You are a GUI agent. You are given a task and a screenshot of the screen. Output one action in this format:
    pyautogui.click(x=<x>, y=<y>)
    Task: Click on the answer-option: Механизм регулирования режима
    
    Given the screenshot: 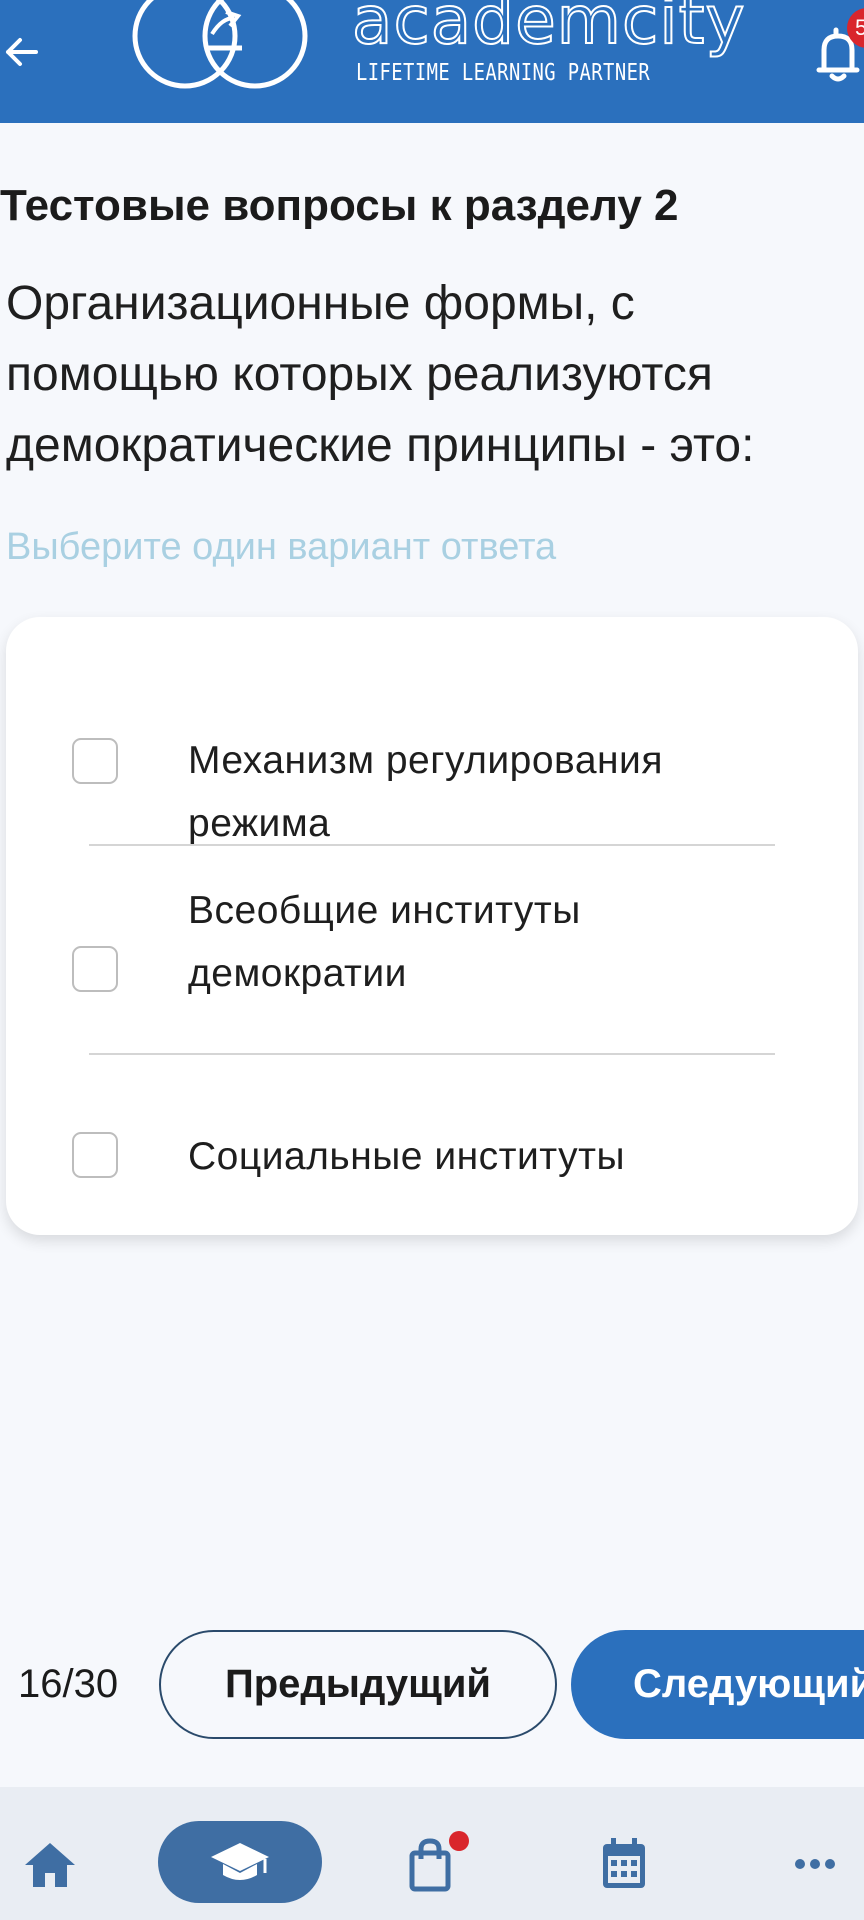 What is the action you would take?
    pyautogui.click(x=432, y=761)
    